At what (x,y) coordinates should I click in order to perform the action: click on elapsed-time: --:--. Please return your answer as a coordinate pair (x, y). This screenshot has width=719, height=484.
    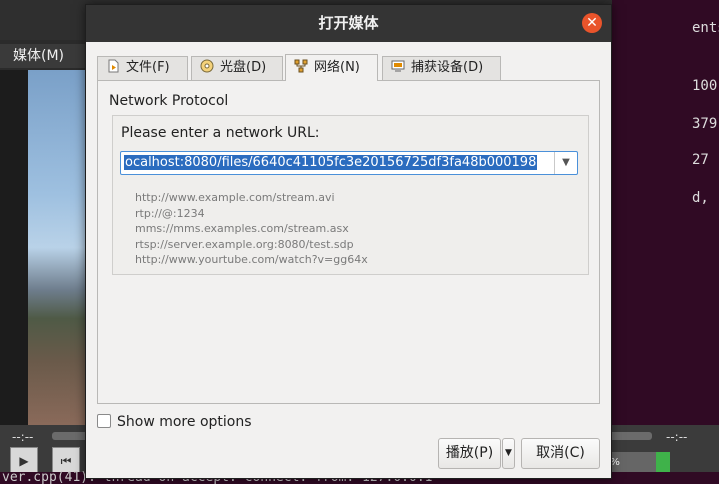
    Looking at the image, I should click on (23, 437).